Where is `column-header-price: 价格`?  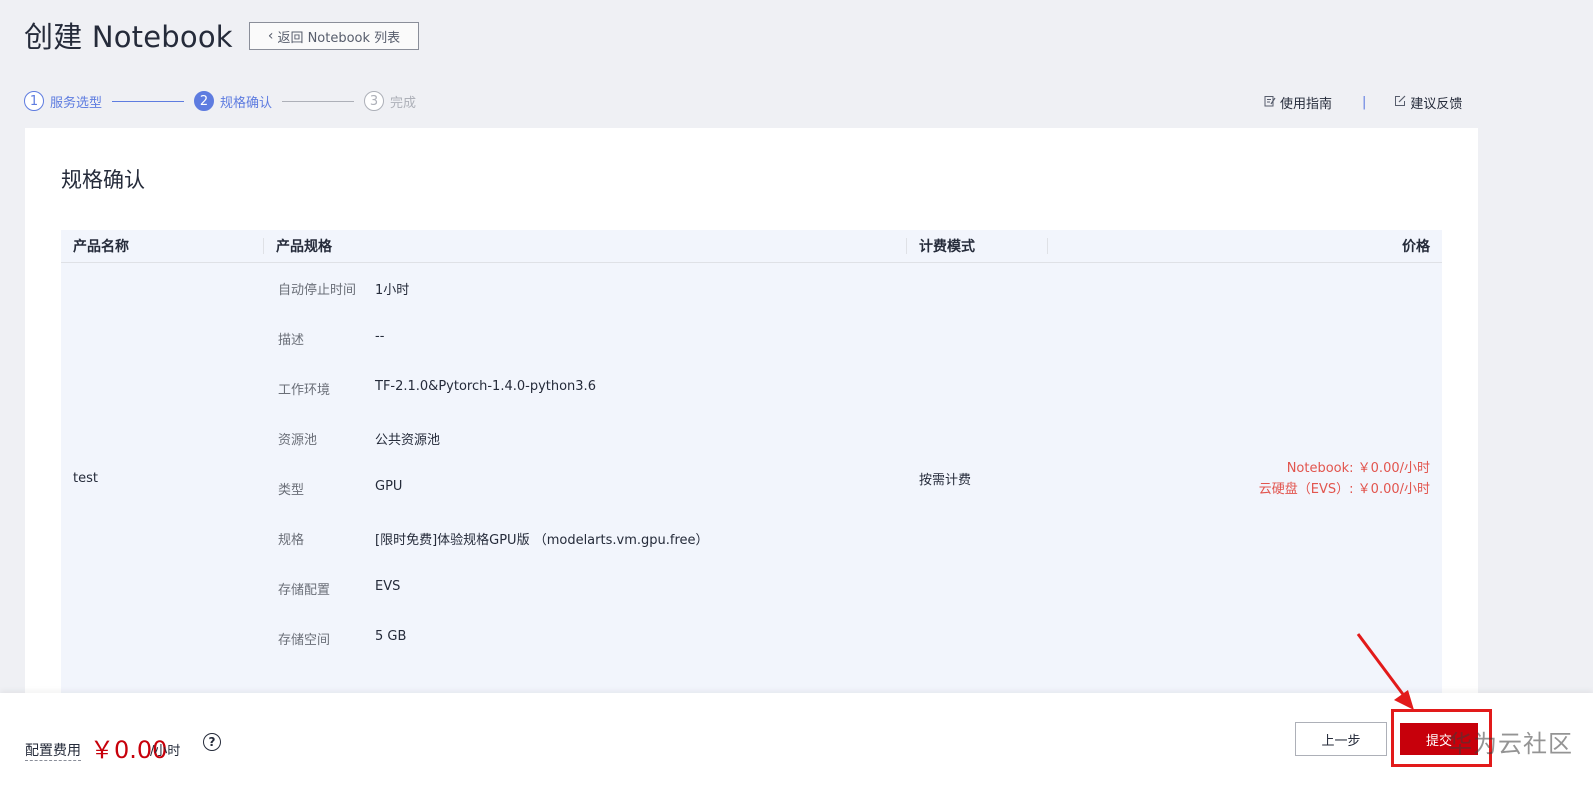 column-header-price: 价格 is located at coordinates (1416, 247).